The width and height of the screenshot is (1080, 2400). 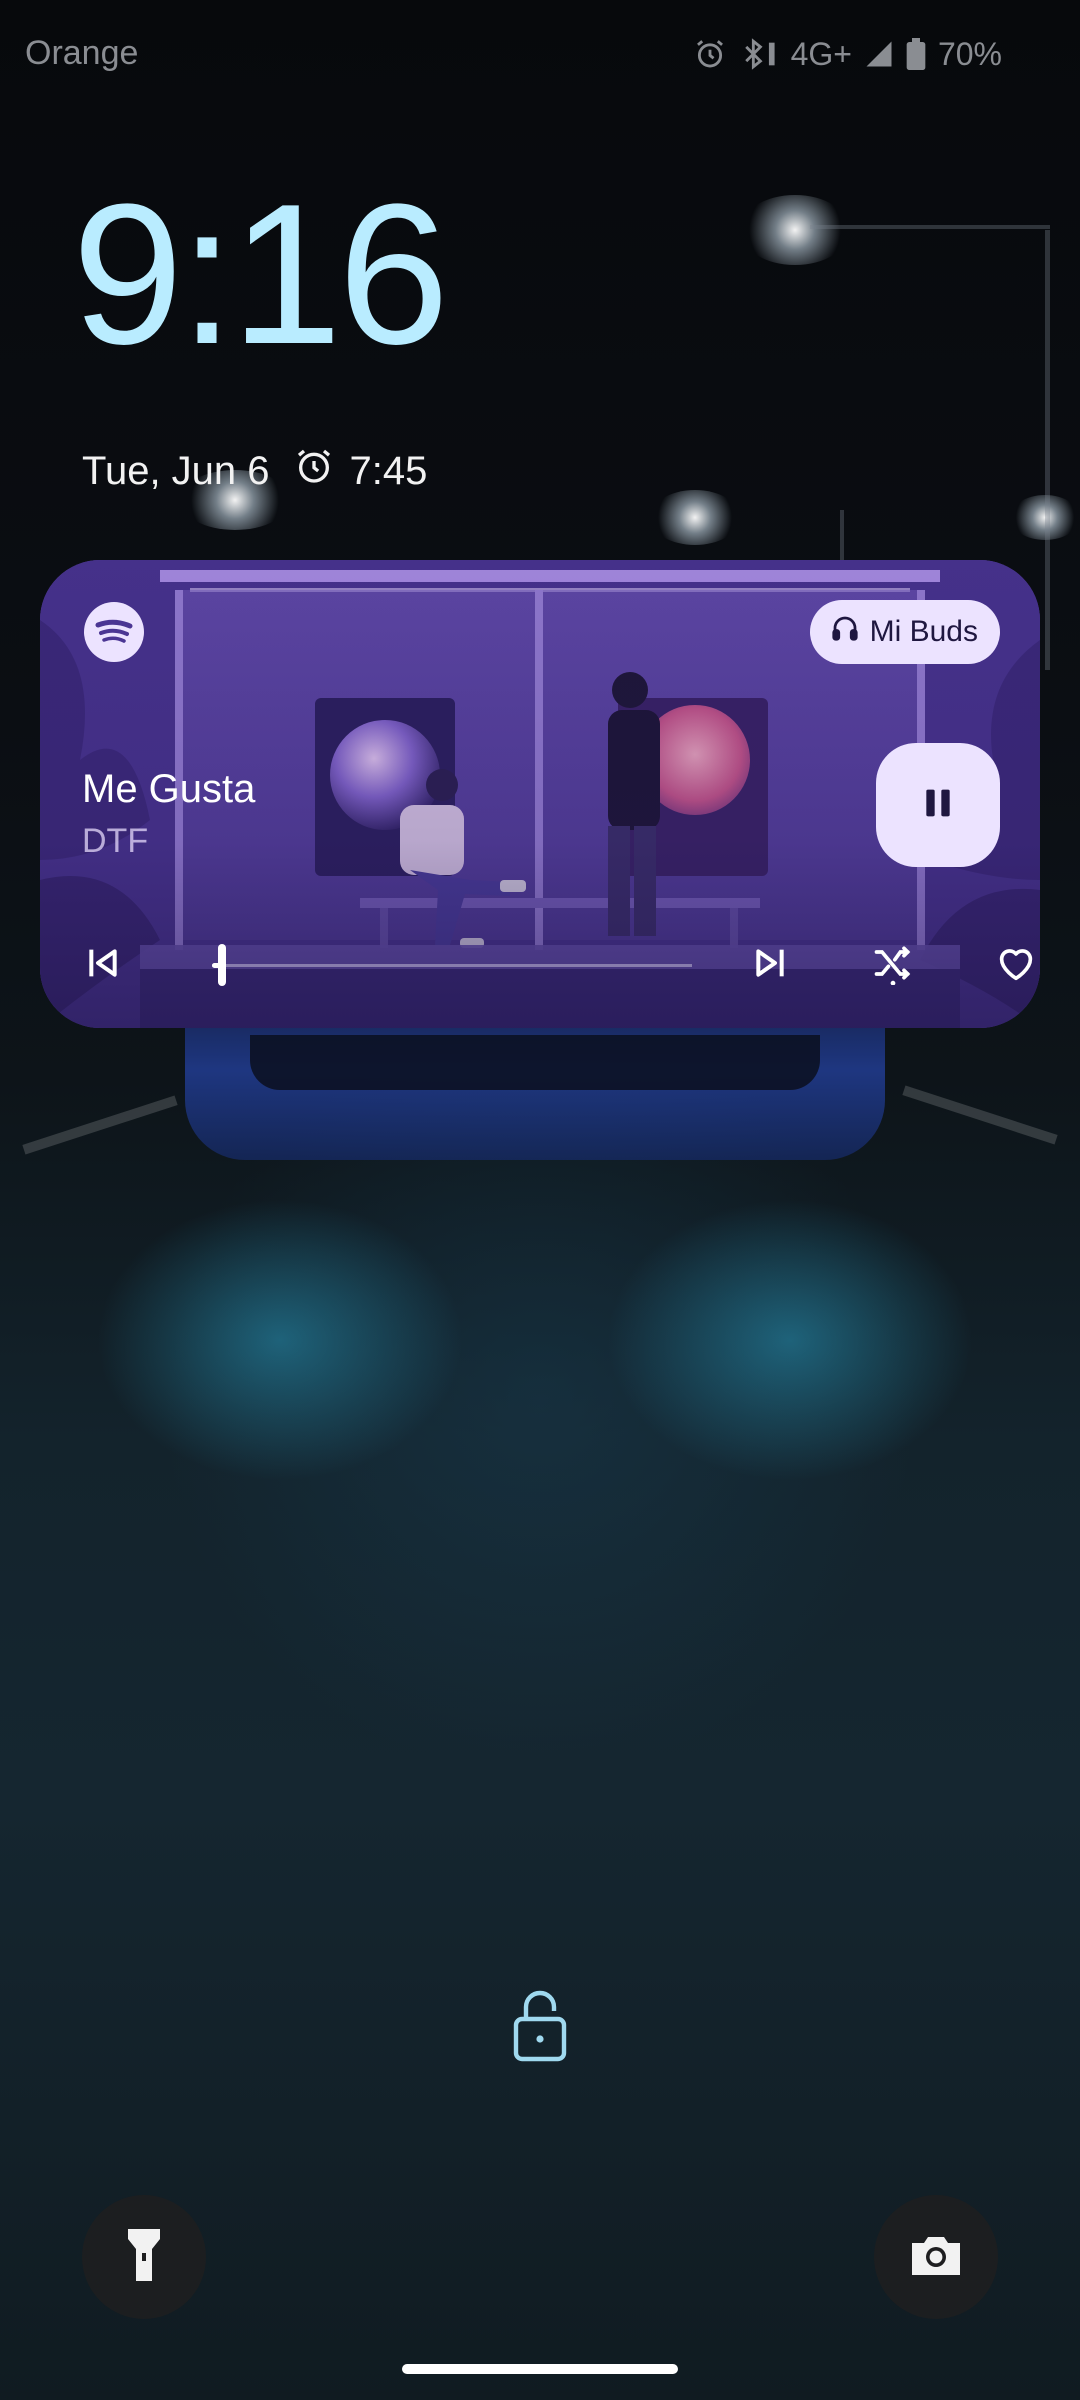 I want to click on shuffle-button, so click(x=893, y=965).